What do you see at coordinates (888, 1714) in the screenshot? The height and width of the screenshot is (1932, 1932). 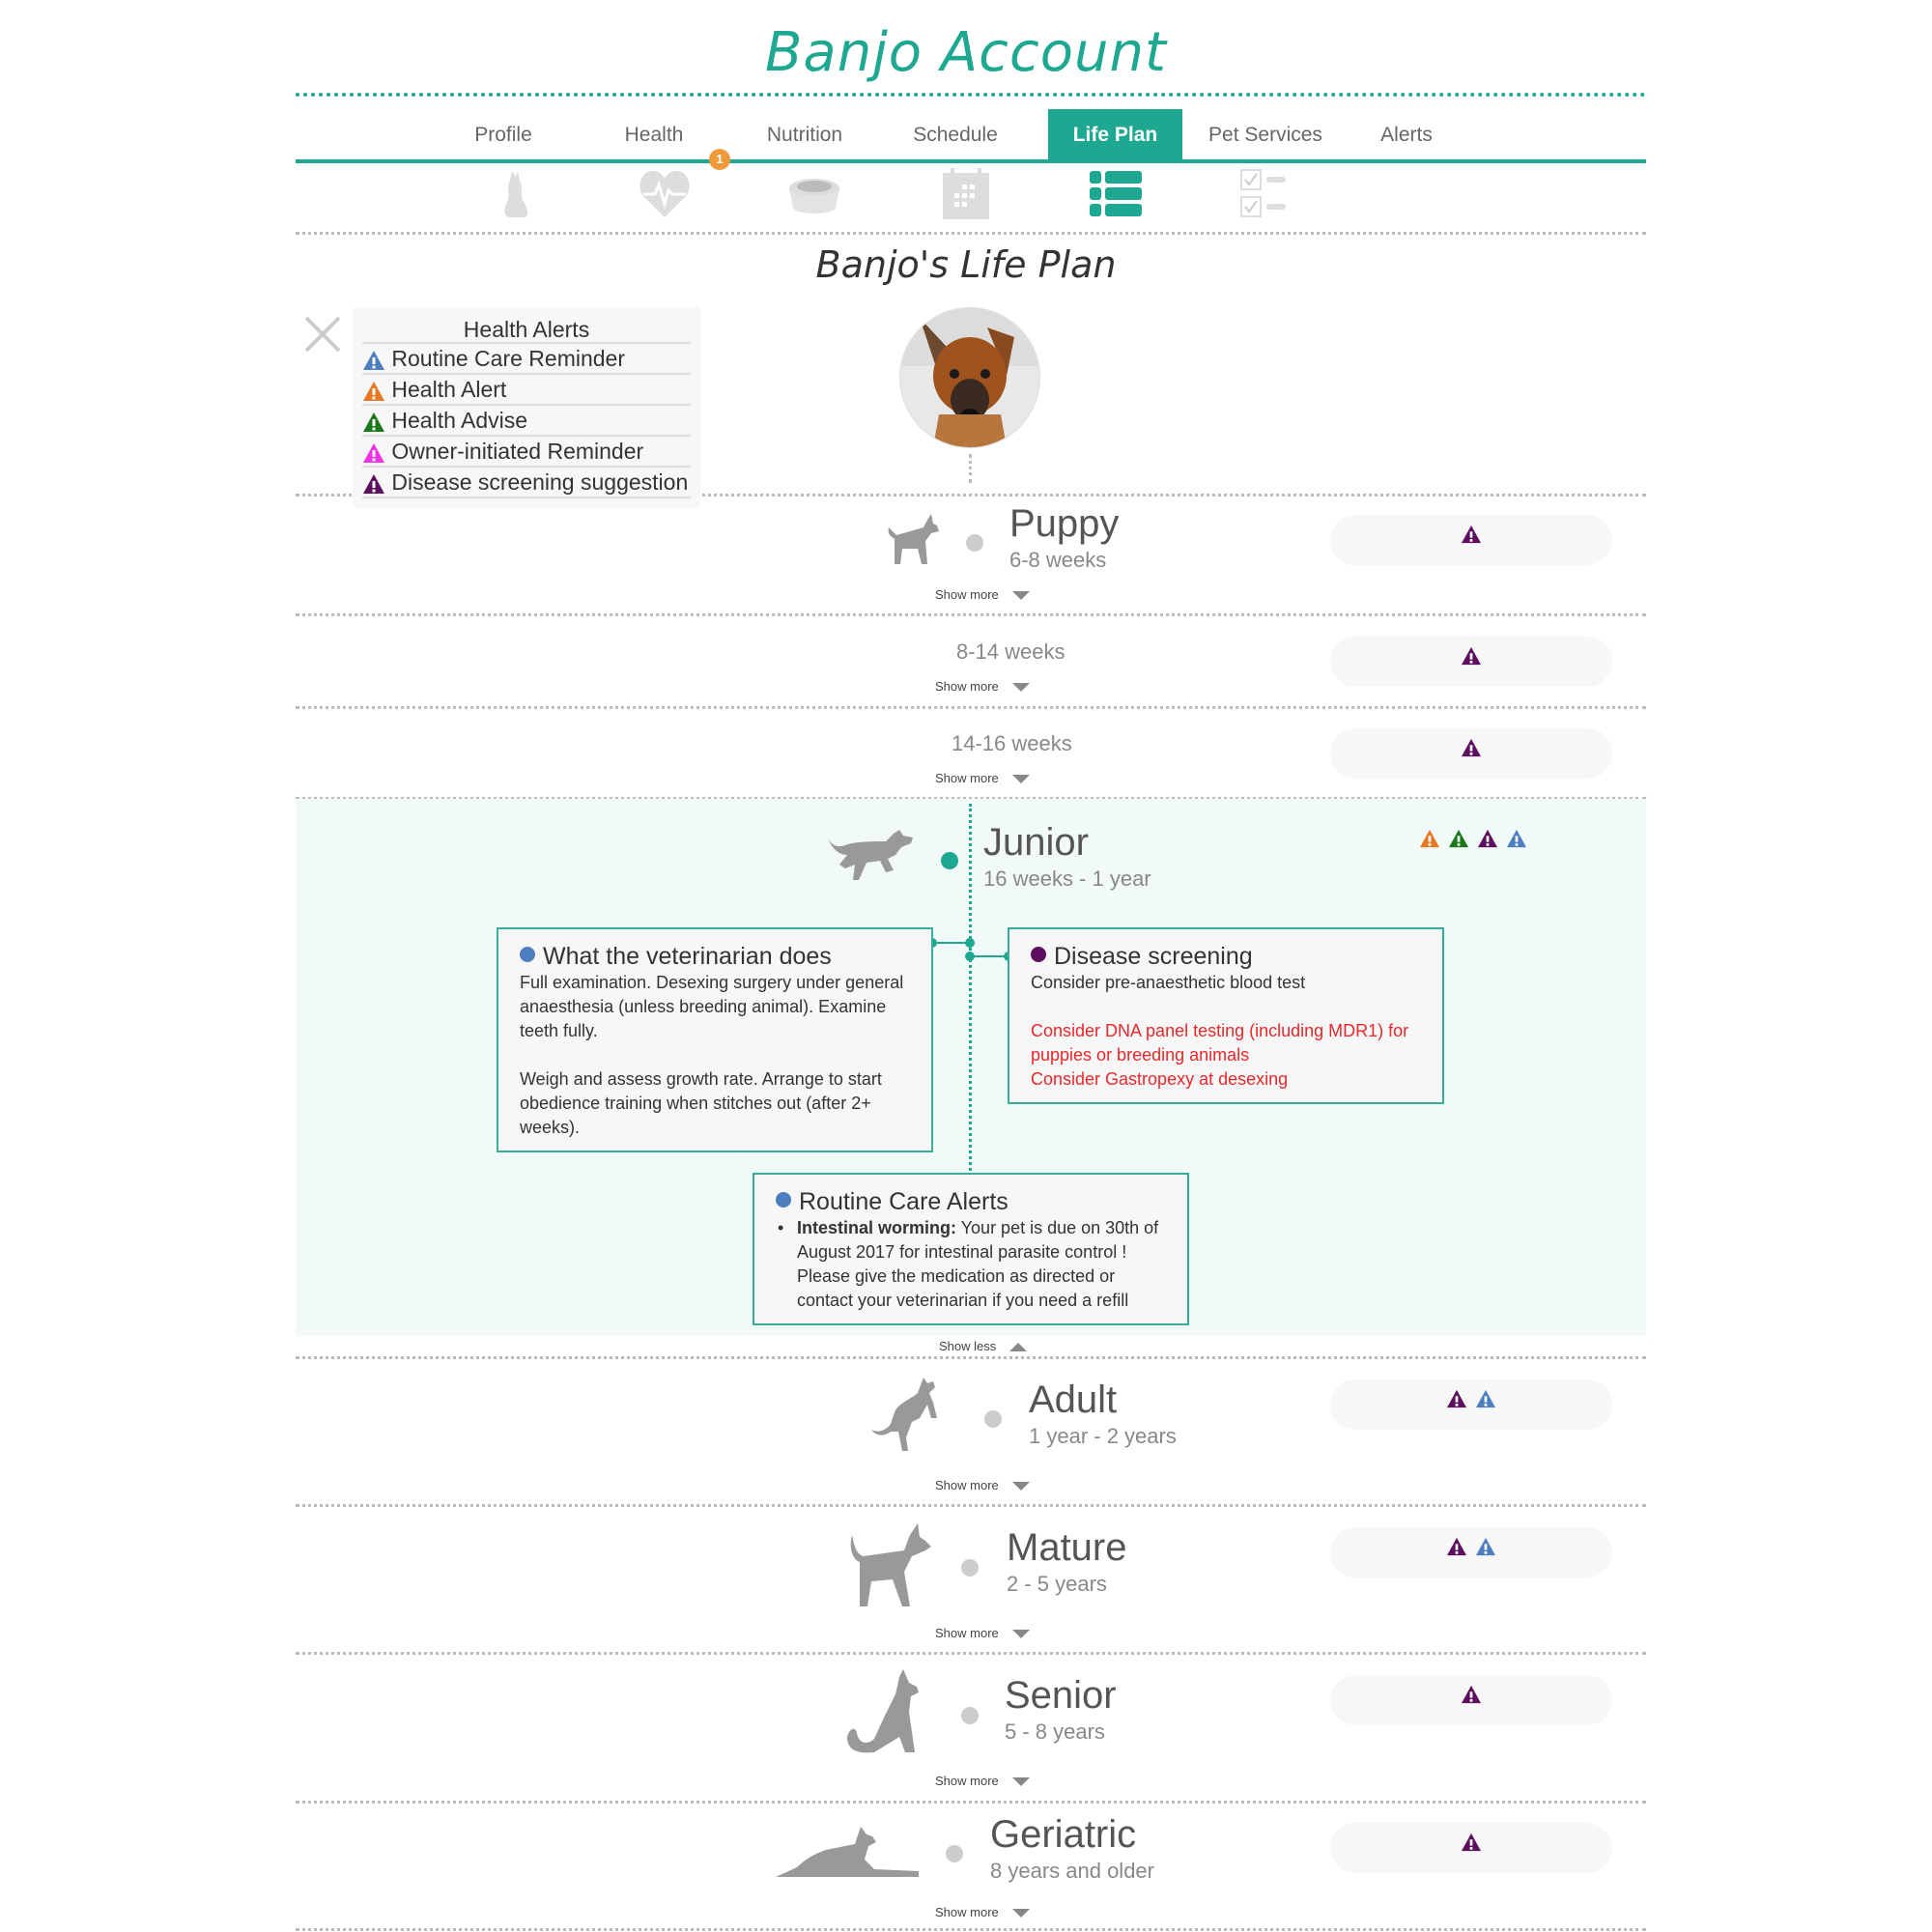 I see `sitting-dog-icon` at bounding box center [888, 1714].